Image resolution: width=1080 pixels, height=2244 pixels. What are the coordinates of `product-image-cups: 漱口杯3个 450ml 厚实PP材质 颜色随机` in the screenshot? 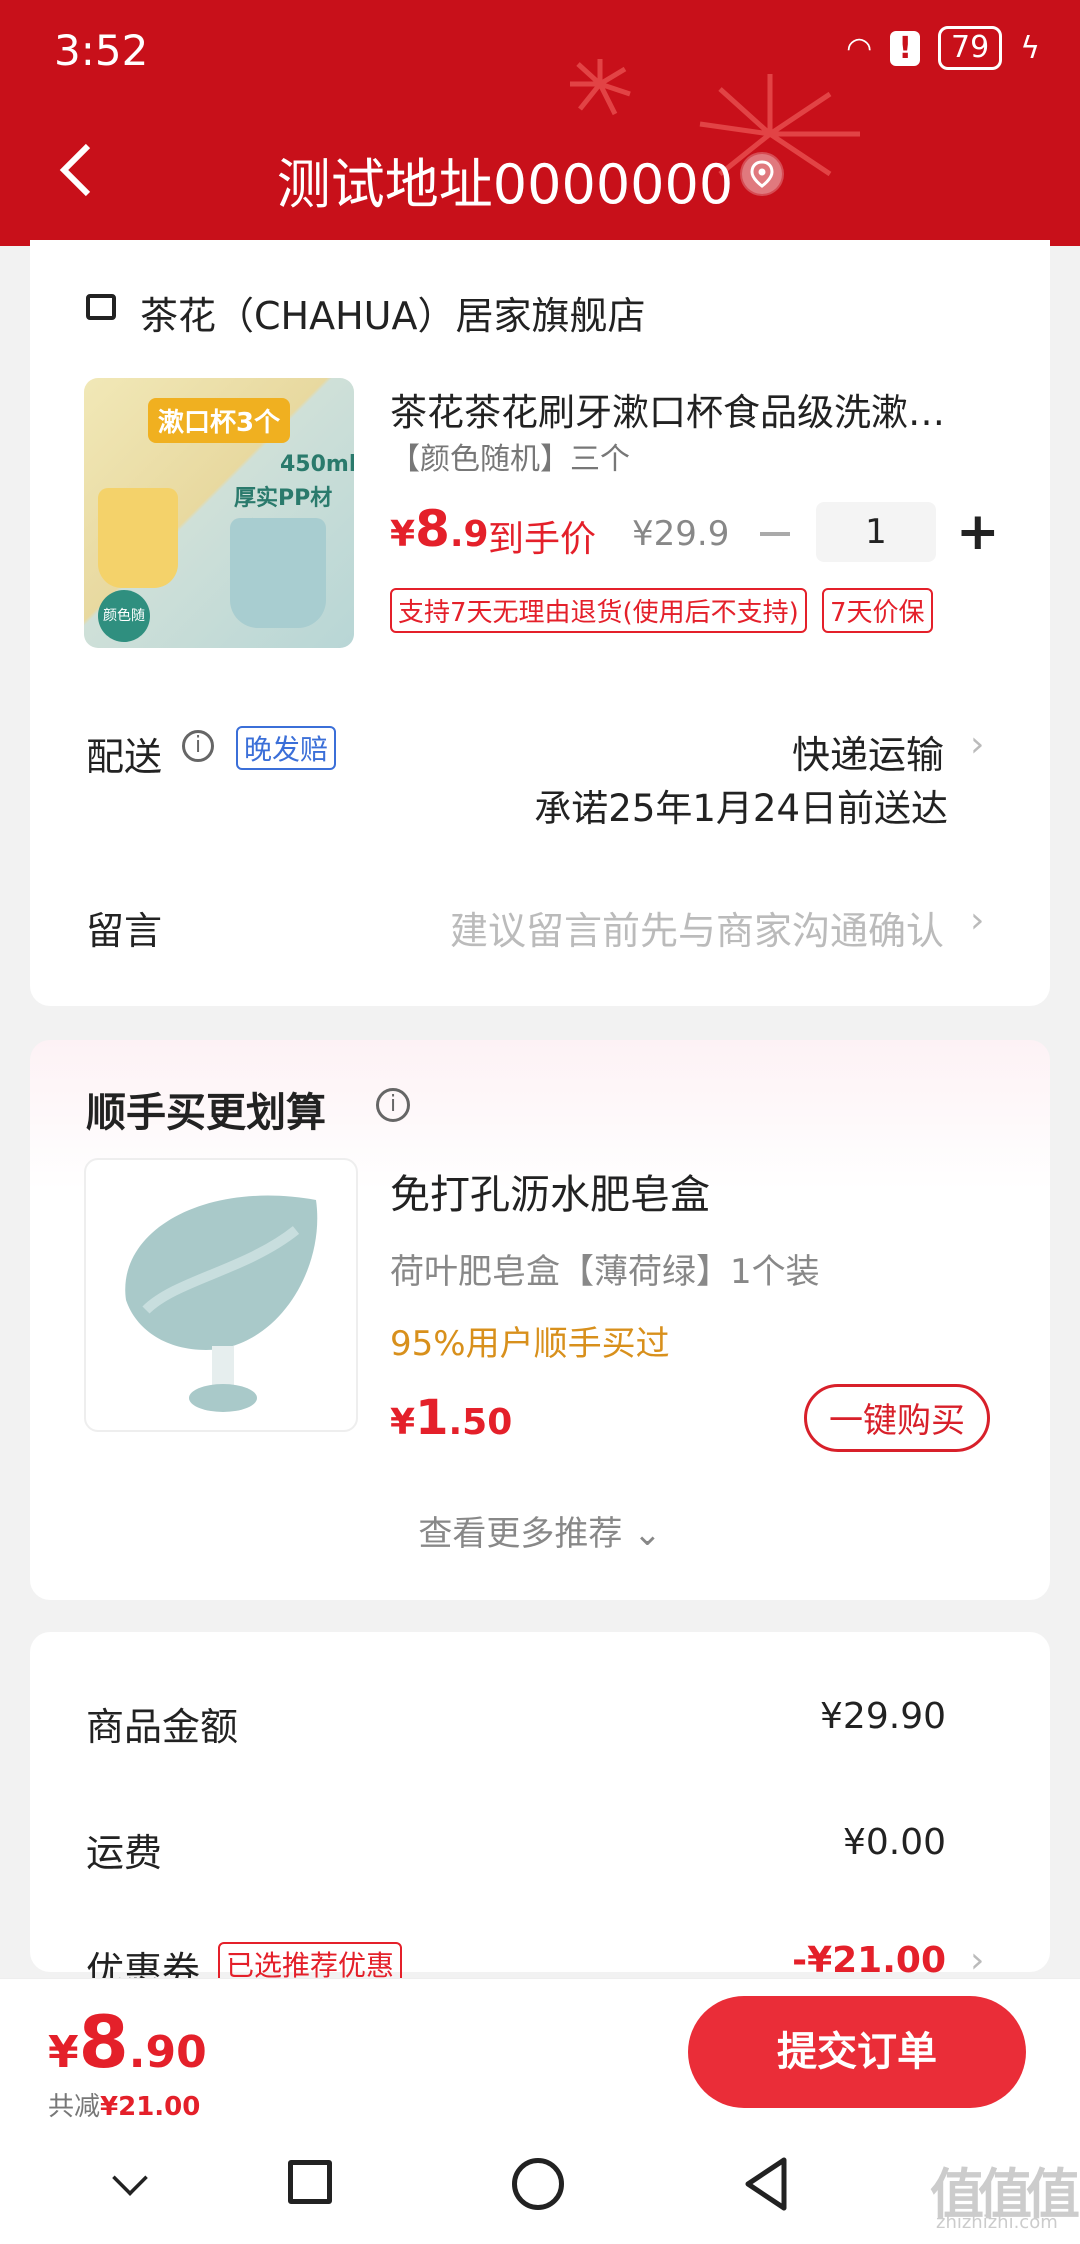 It's located at (219, 513).